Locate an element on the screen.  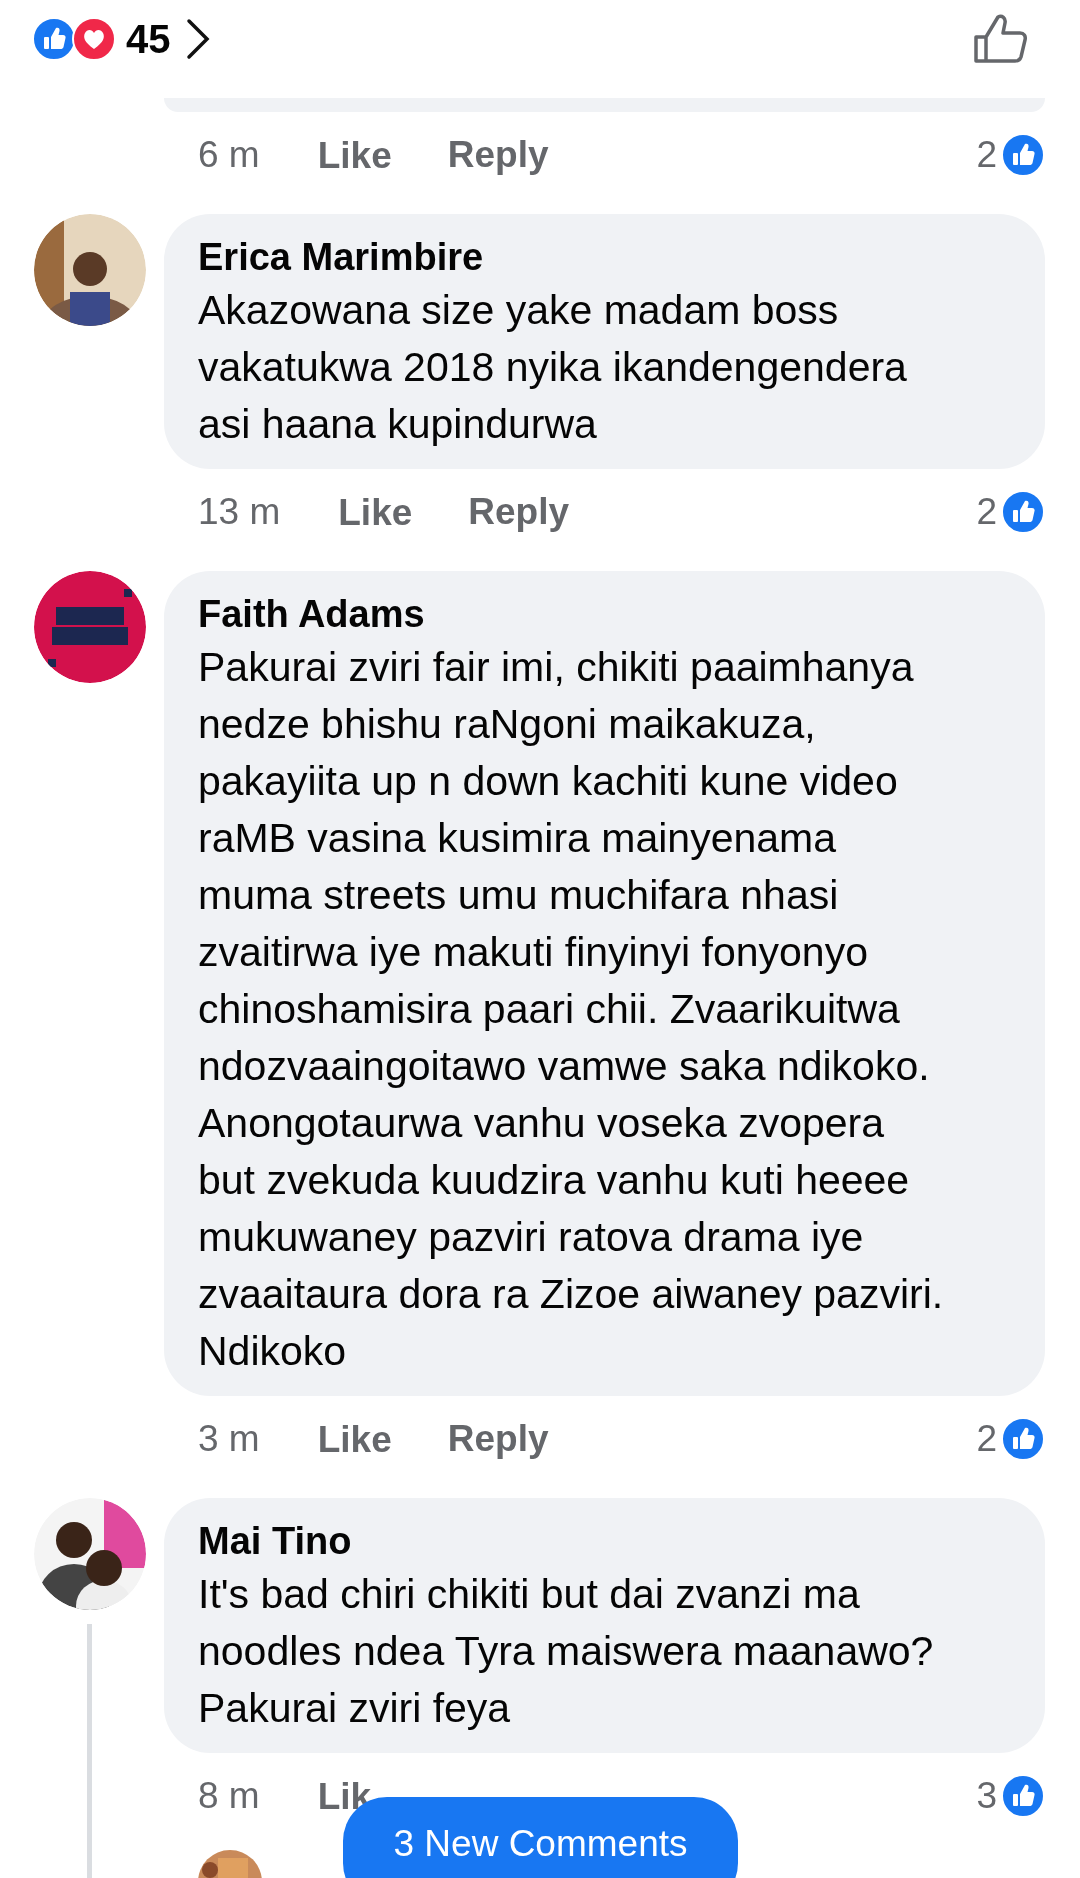
comment-time: 13 m is located at coordinates (239, 512).